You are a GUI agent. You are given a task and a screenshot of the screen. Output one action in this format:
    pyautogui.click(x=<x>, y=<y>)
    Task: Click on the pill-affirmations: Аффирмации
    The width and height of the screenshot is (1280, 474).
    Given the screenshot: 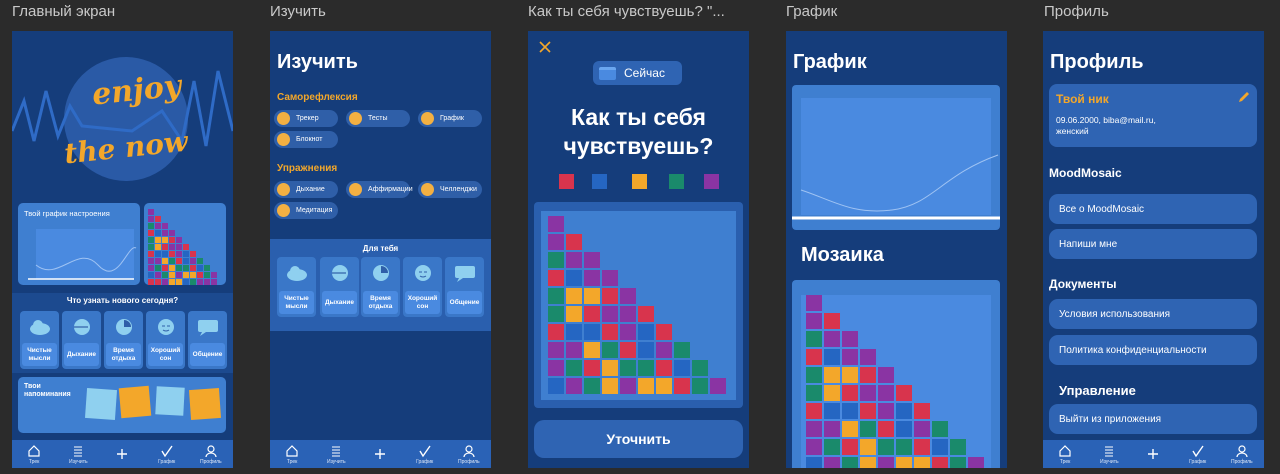 What is the action you would take?
    pyautogui.click(x=379, y=189)
    